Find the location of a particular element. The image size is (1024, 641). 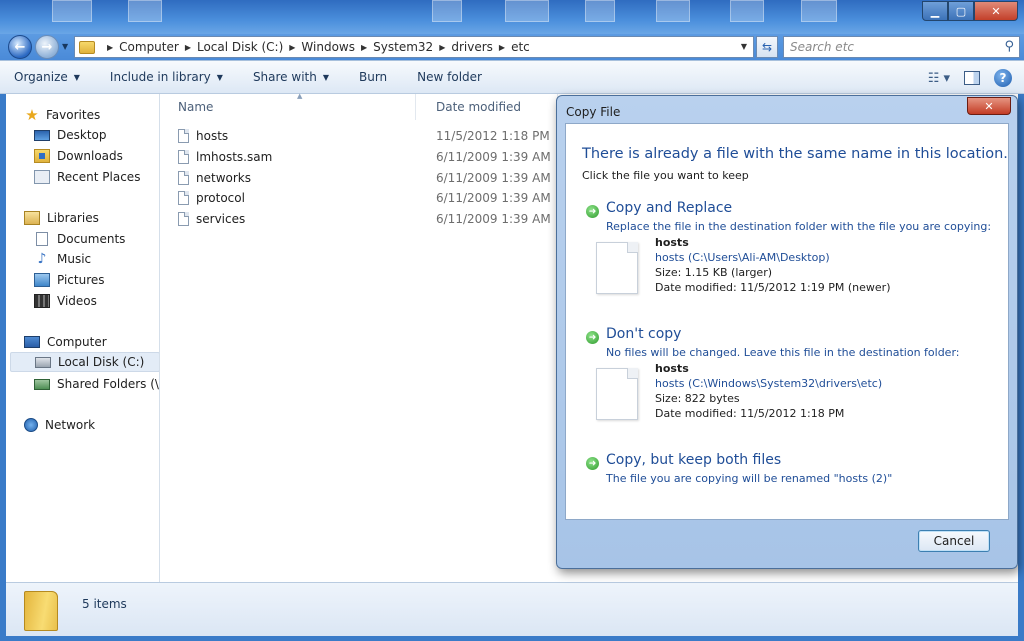

music-note-icon: ♪ is located at coordinates (42, 259).